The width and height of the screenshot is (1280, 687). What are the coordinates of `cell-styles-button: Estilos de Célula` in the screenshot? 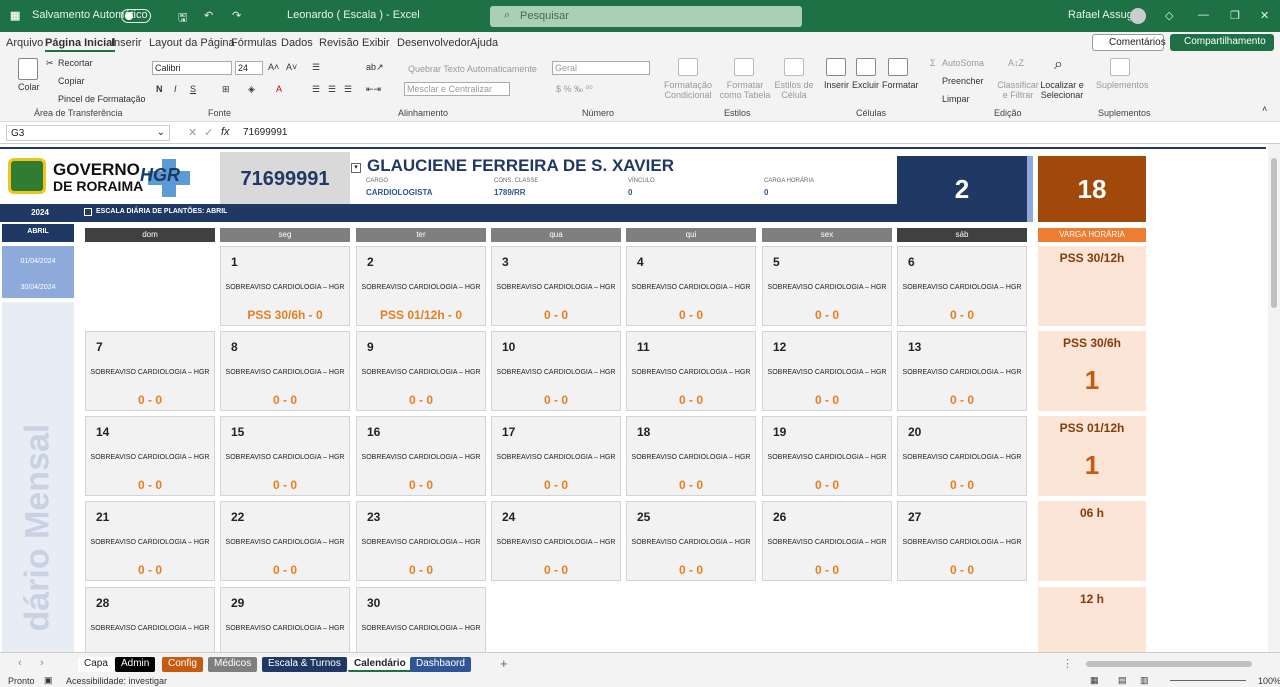 It's located at (794, 90).